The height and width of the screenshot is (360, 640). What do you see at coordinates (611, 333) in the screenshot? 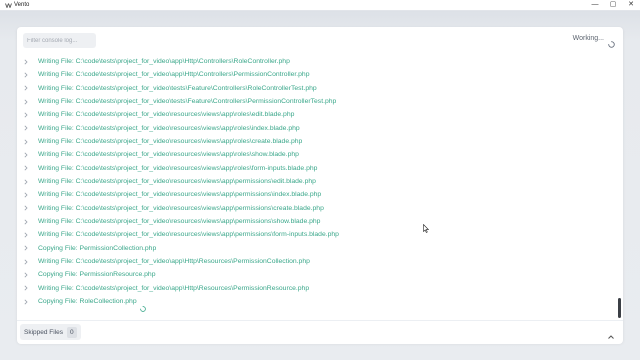
I see `chevron-up-icon` at bounding box center [611, 333].